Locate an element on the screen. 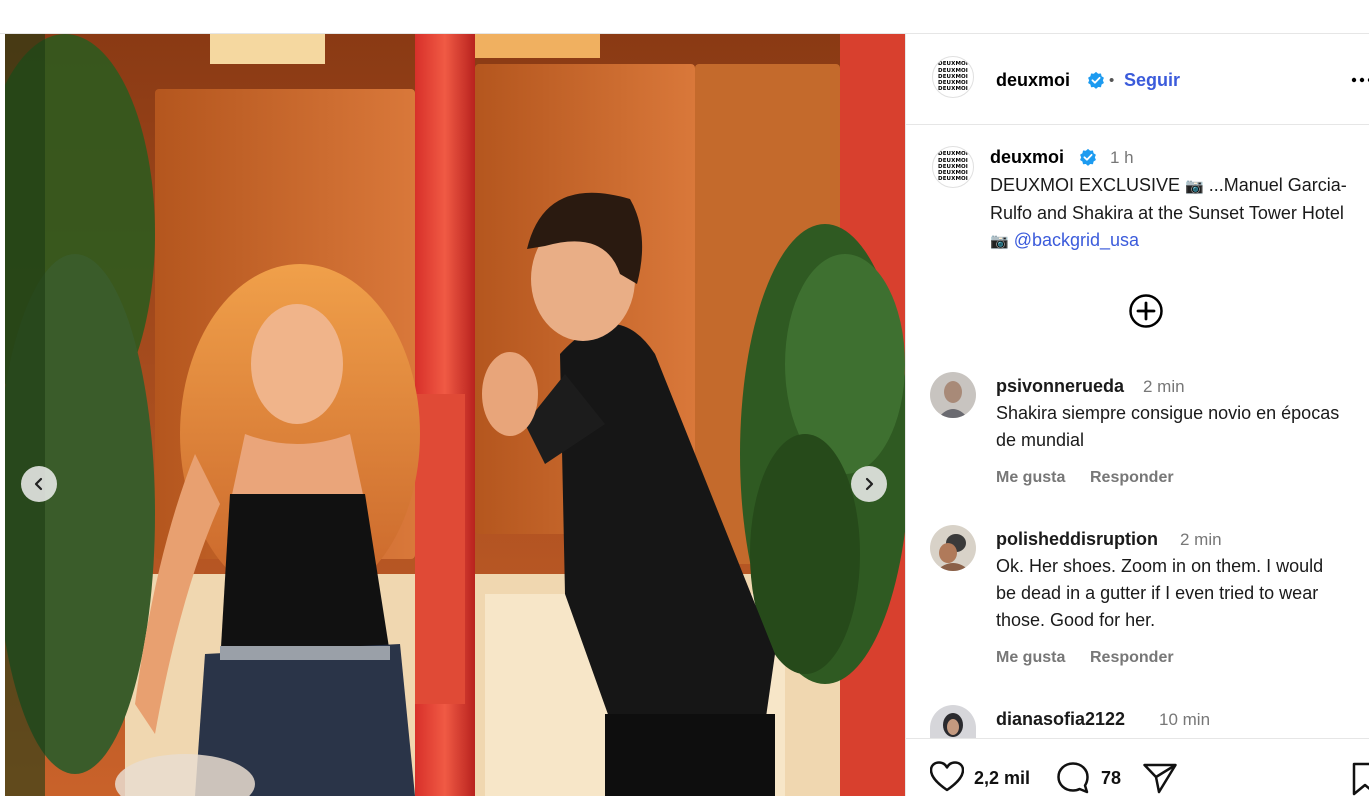 The height and width of the screenshot is (797, 1369). heart-icon is located at coordinates (947, 777).